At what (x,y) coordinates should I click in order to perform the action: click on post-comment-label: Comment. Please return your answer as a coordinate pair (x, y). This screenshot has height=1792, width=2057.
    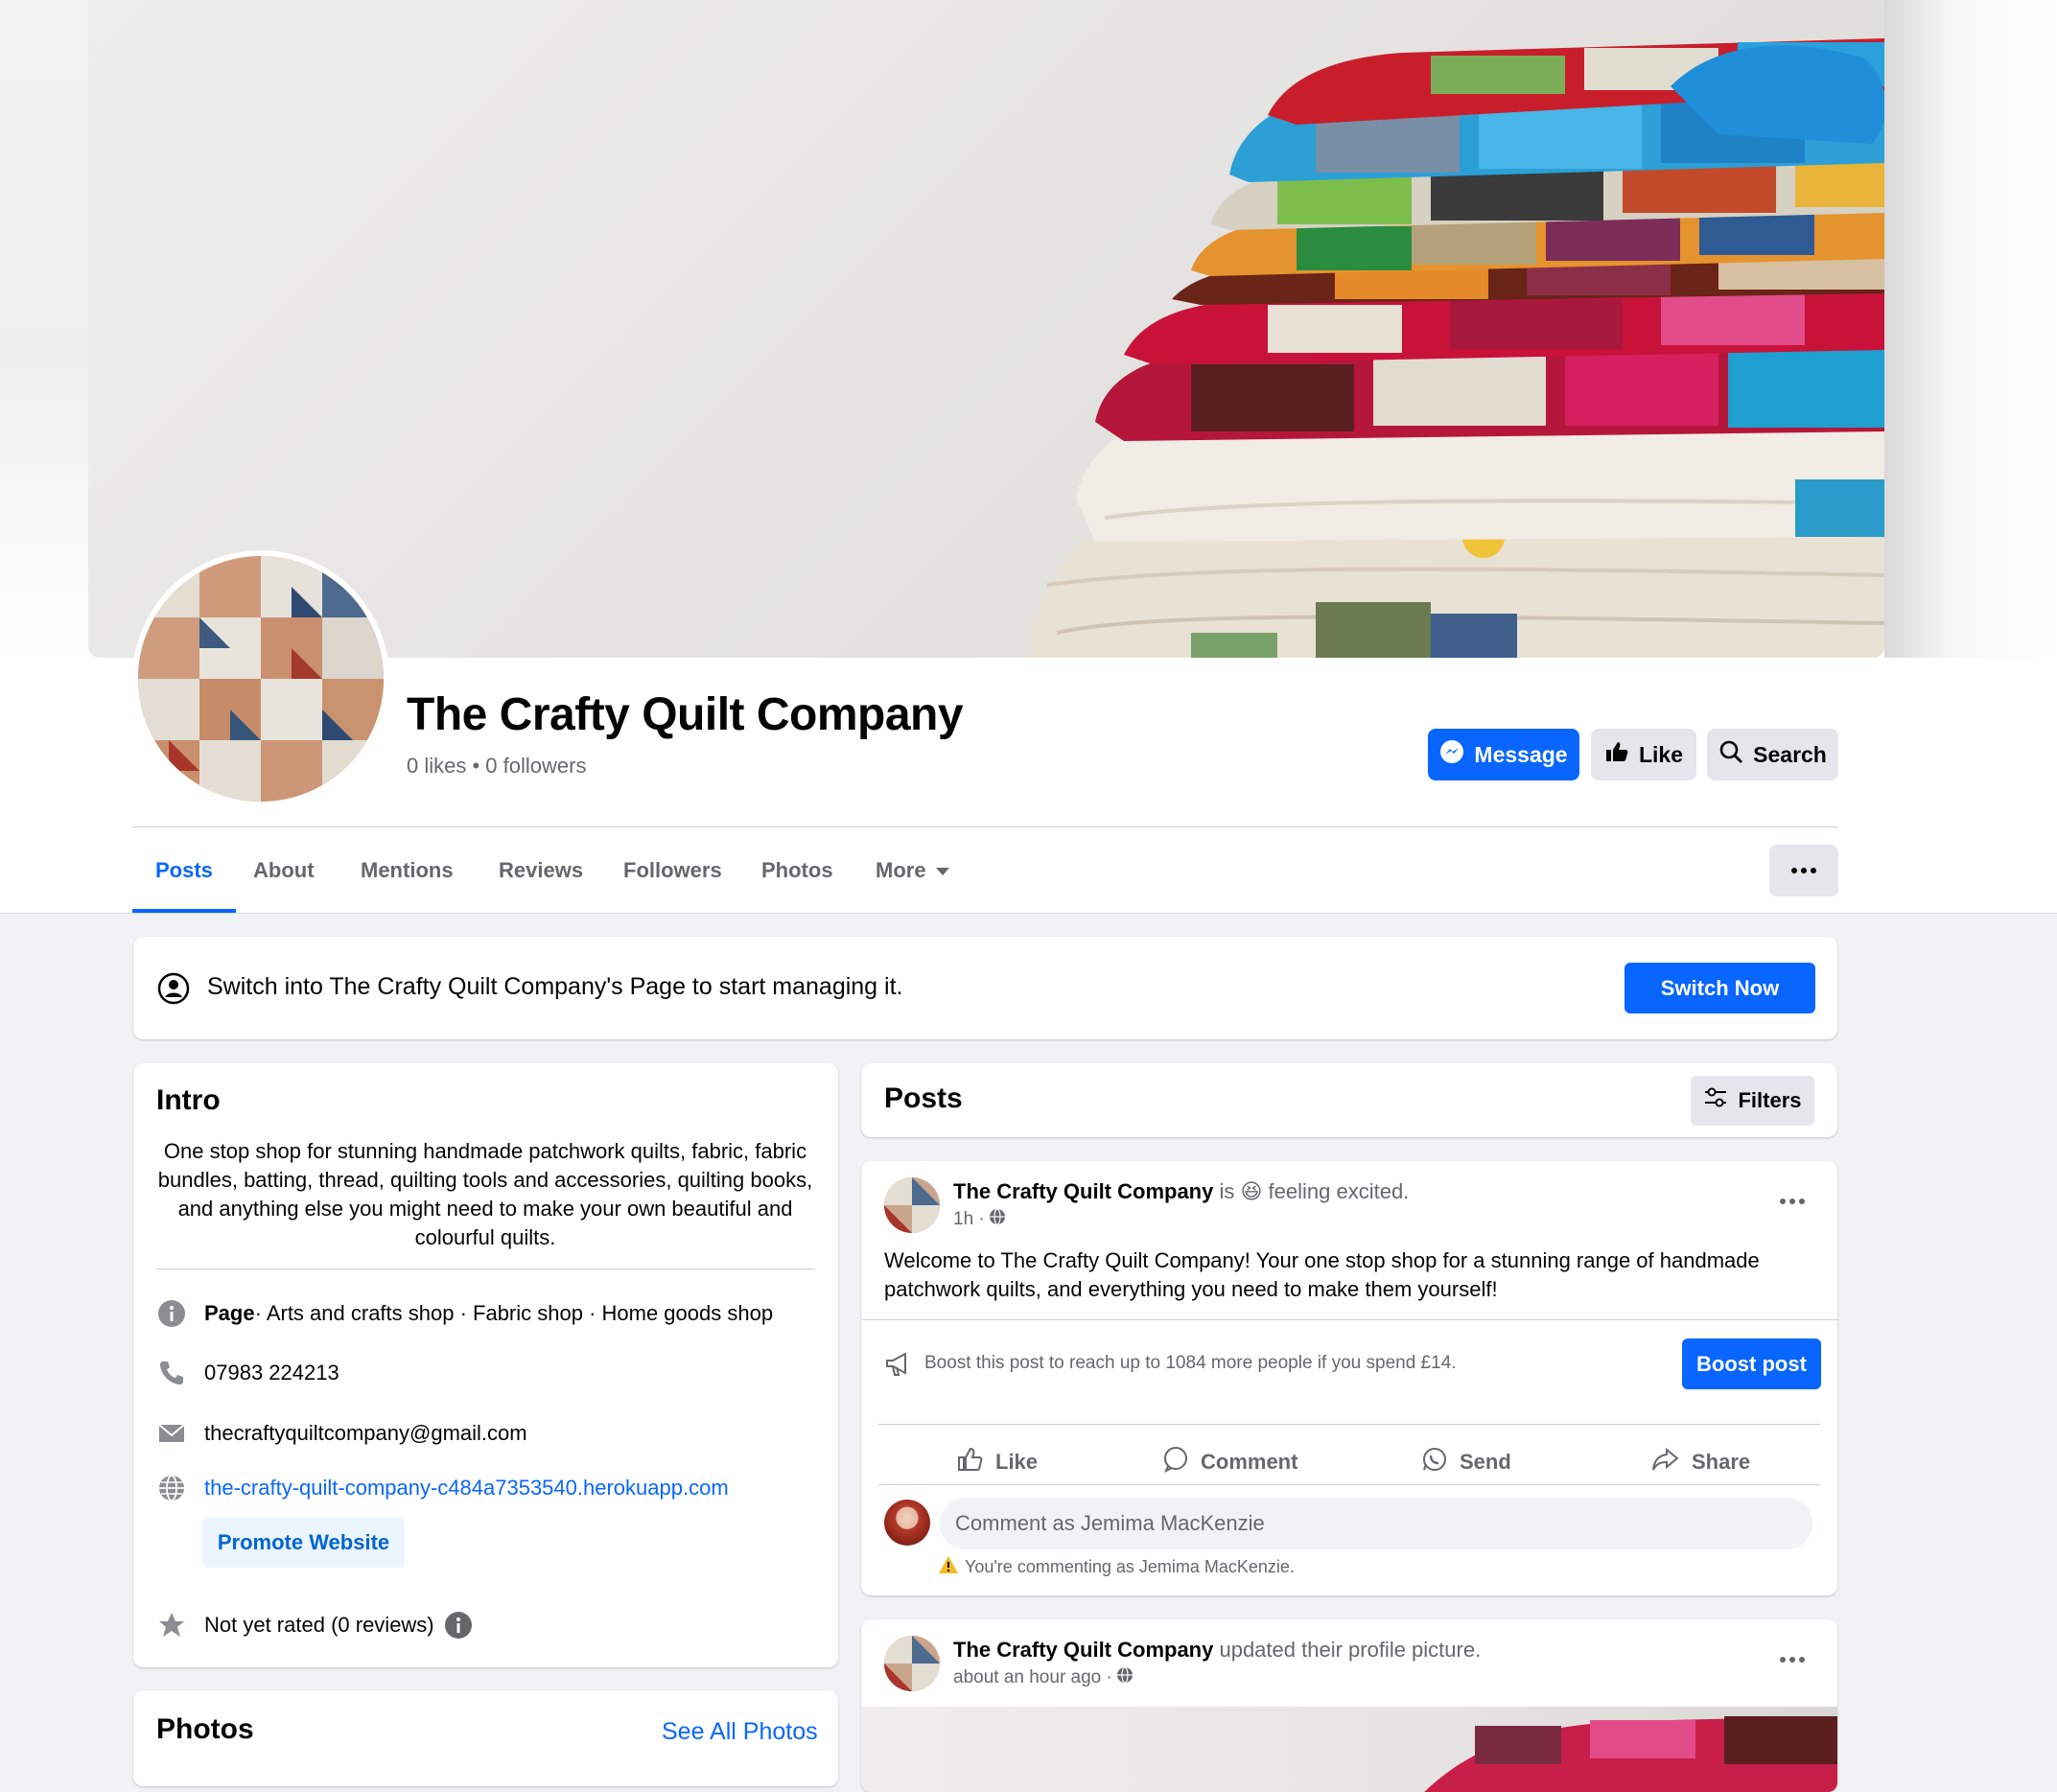
    Looking at the image, I should click on (1249, 1462).